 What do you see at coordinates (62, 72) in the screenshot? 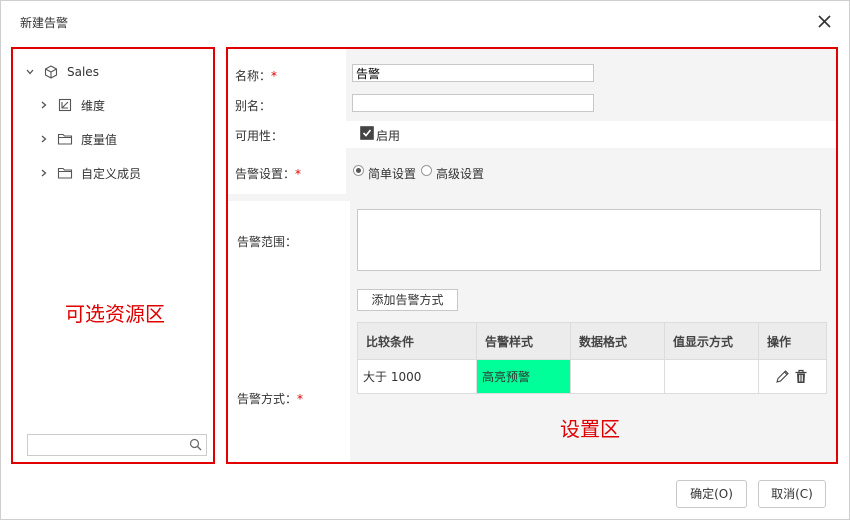
I see `tree-node-sales: Sales` at bounding box center [62, 72].